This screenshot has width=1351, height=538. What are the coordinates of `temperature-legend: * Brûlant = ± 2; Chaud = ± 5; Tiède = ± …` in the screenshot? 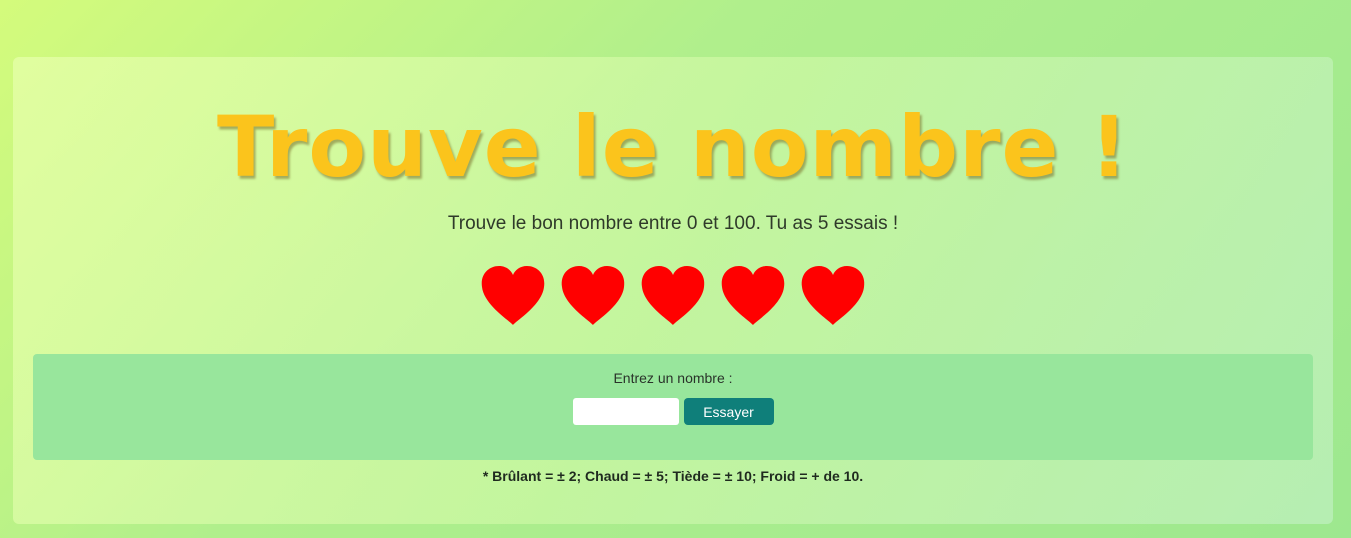 It's located at (673, 476).